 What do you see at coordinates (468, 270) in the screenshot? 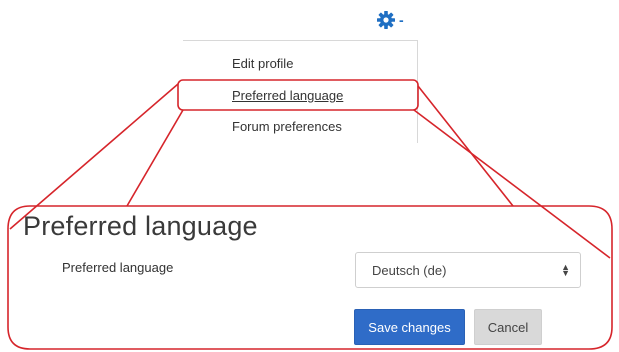
I see `language-select: Deutsch (de) ▲ ▼` at bounding box center [468, 270].